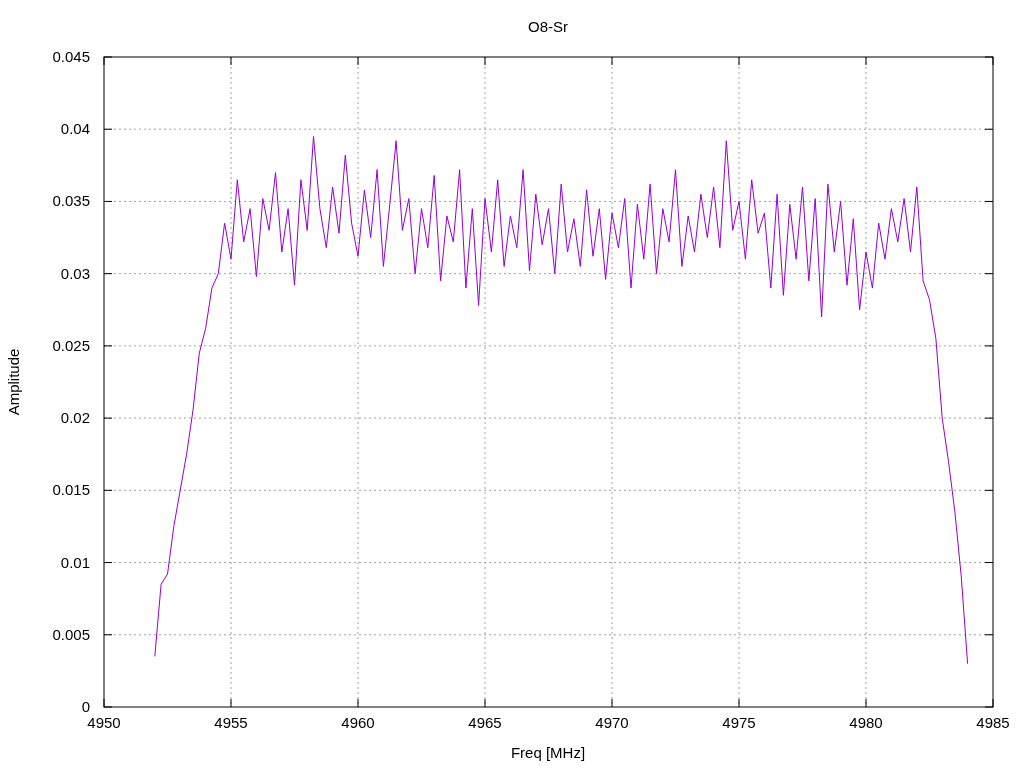  Describe the element at coordinates (548, 26) in the screenshot. I see `chart-title: O8-Sr` at that location.